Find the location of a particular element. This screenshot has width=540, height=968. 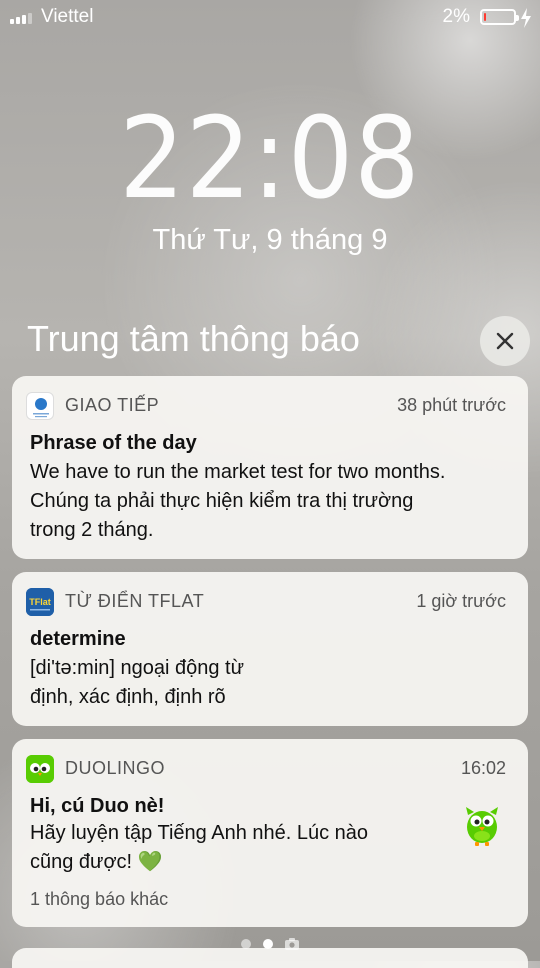

clear-notifications-button is located at coordinates (505, 341).